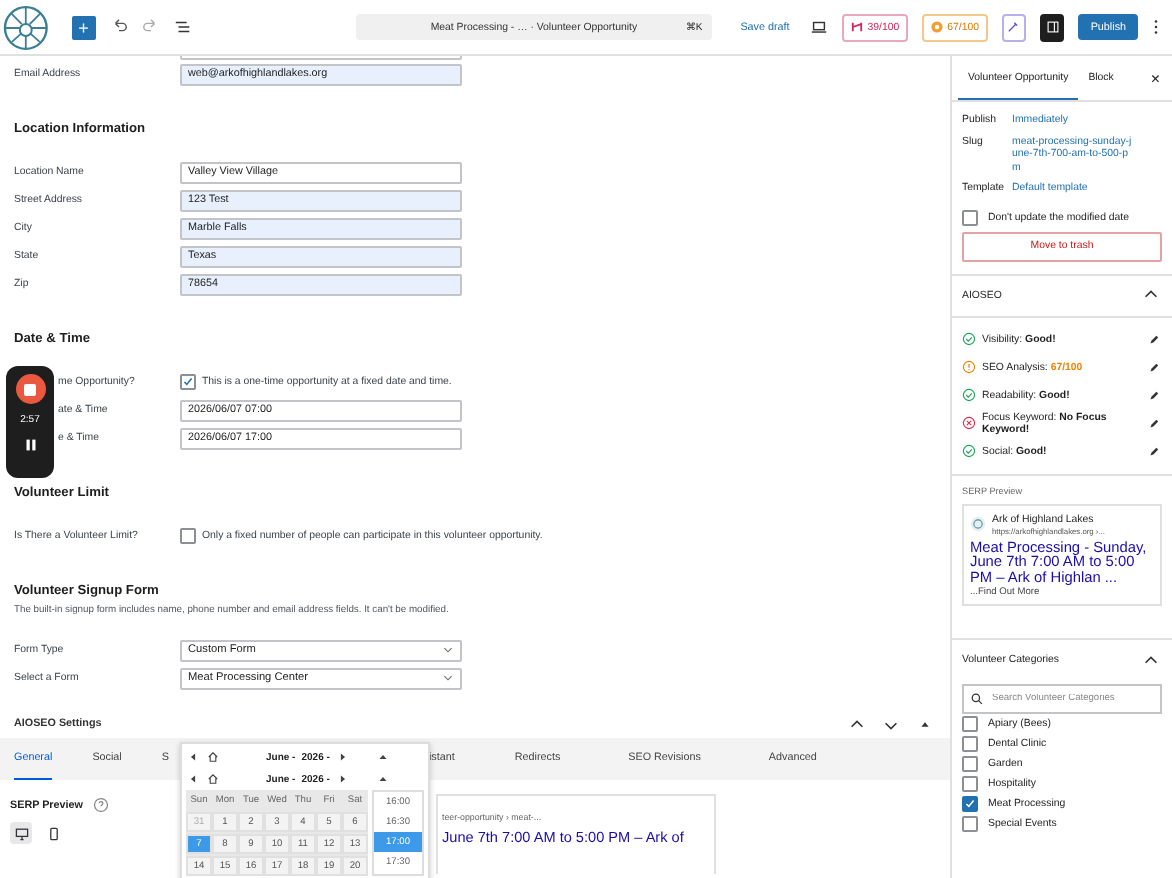  Describe the element at coordinates (21, 833) in the screenshot. I see `desktop-icon` at that location.